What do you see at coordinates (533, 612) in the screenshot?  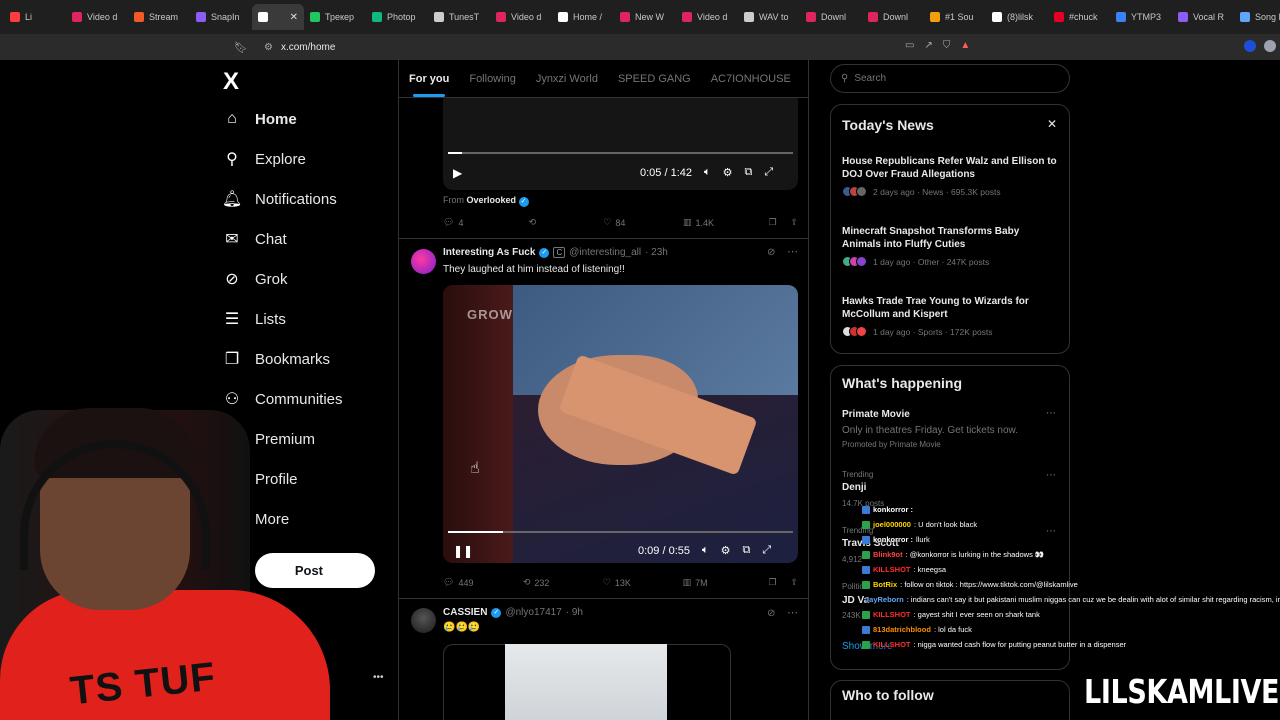 I see `author-handle: @nlyo17417` at bounding box center [533, 612].